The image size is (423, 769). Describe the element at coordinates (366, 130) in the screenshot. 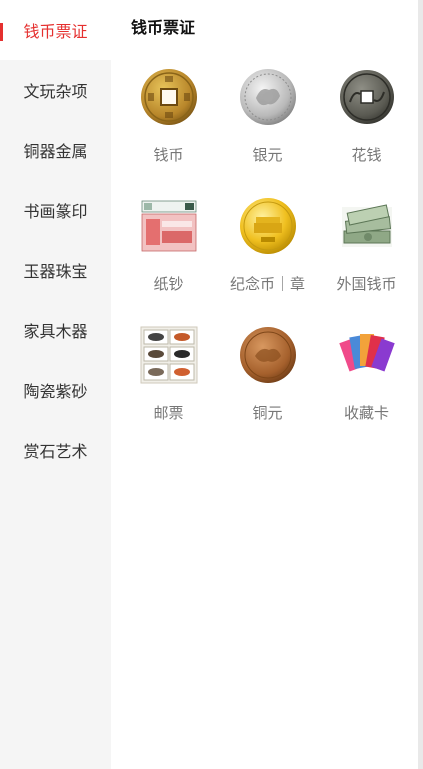

I see `subcategory-charm-coins: 花钱` at that location.